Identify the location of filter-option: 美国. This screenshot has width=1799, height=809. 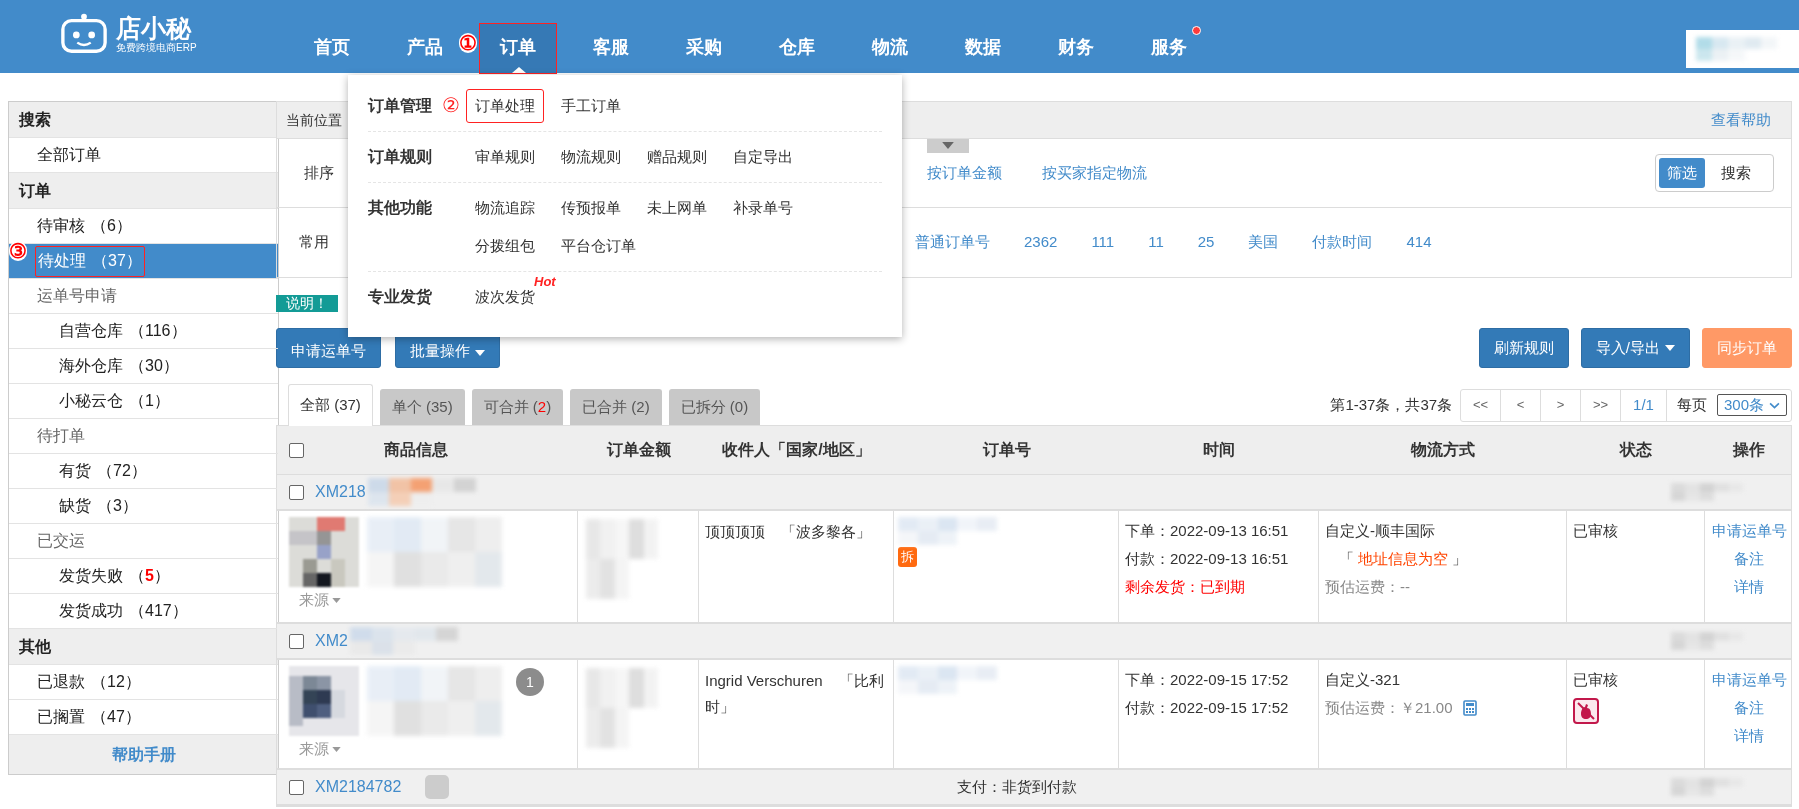
(1263, 242).